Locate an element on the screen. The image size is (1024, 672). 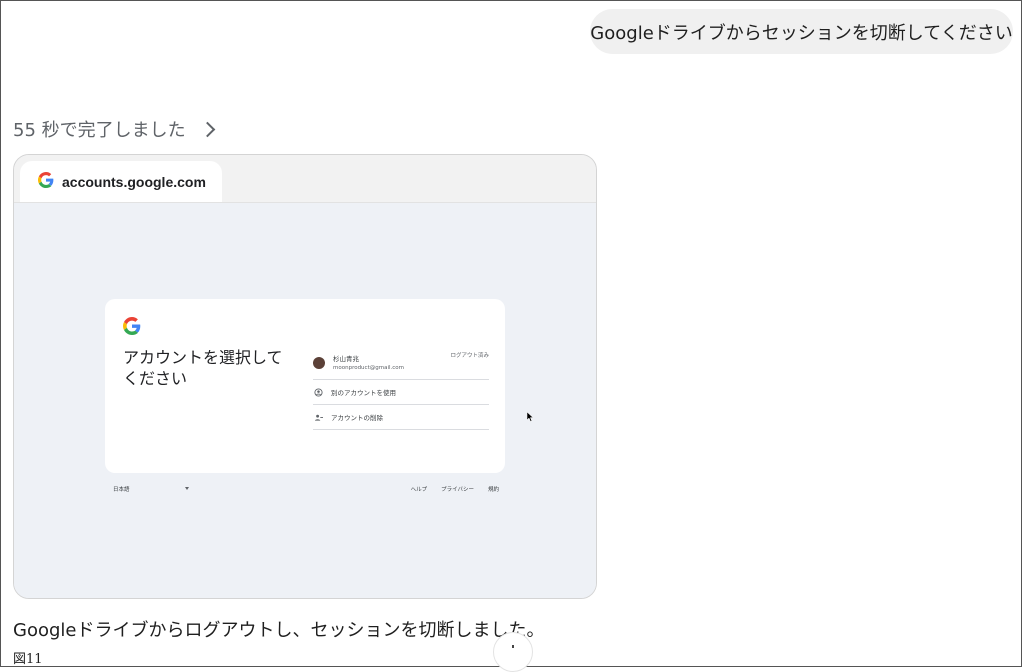
privacy-link: プライバシー is located at coordinates (457, 489).